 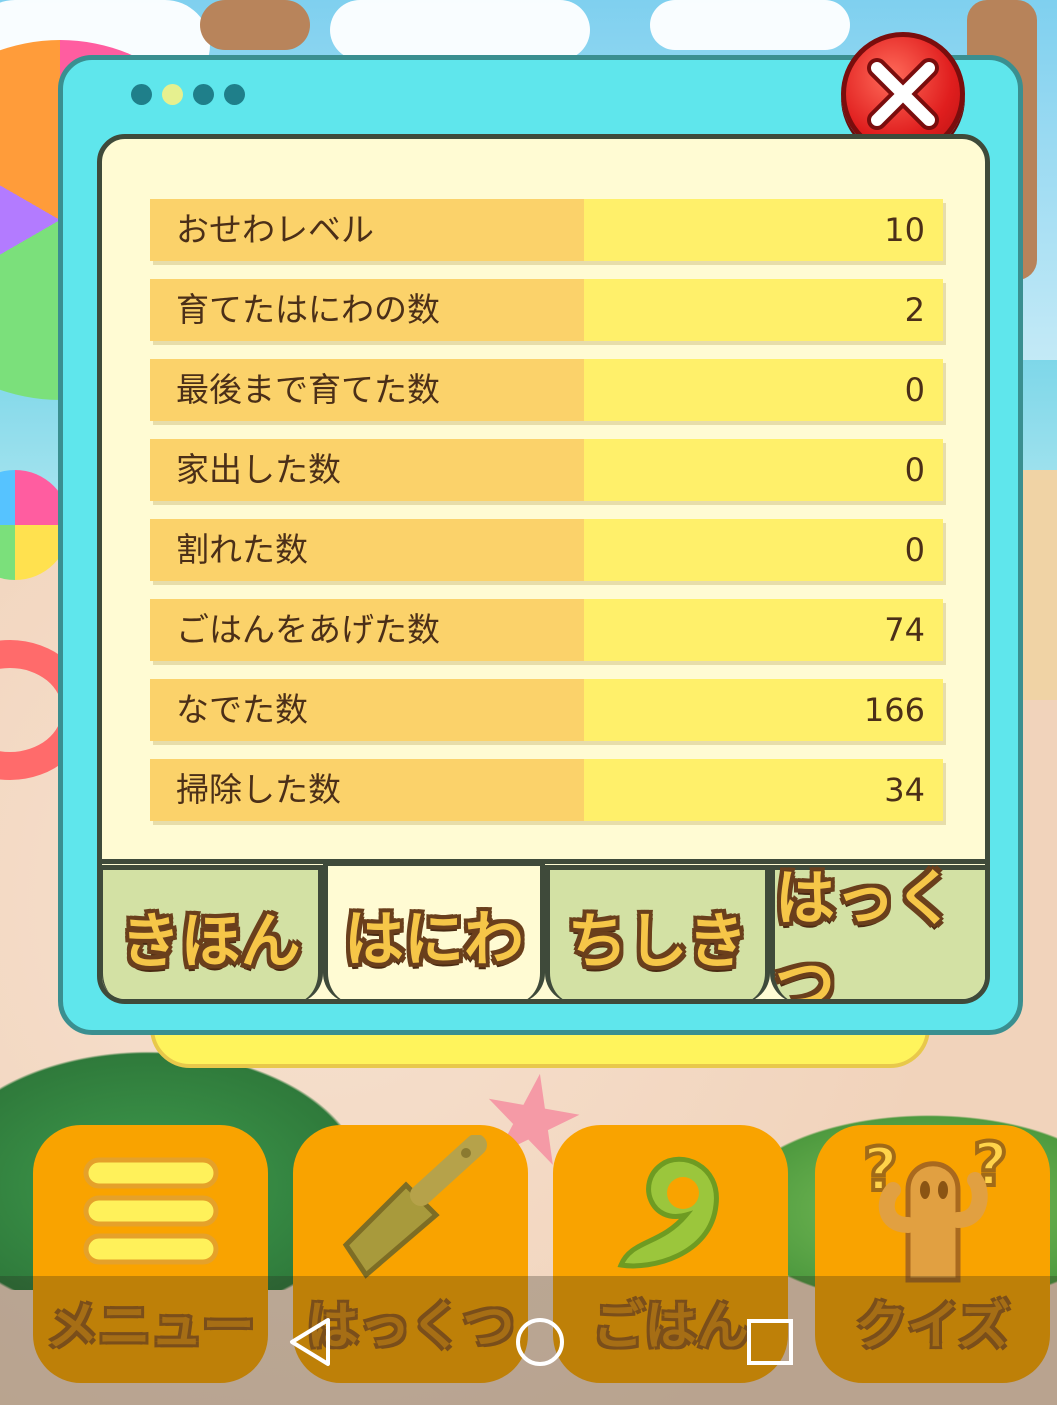 I want to click on stat-value: 34, so click(x=763, y=790).